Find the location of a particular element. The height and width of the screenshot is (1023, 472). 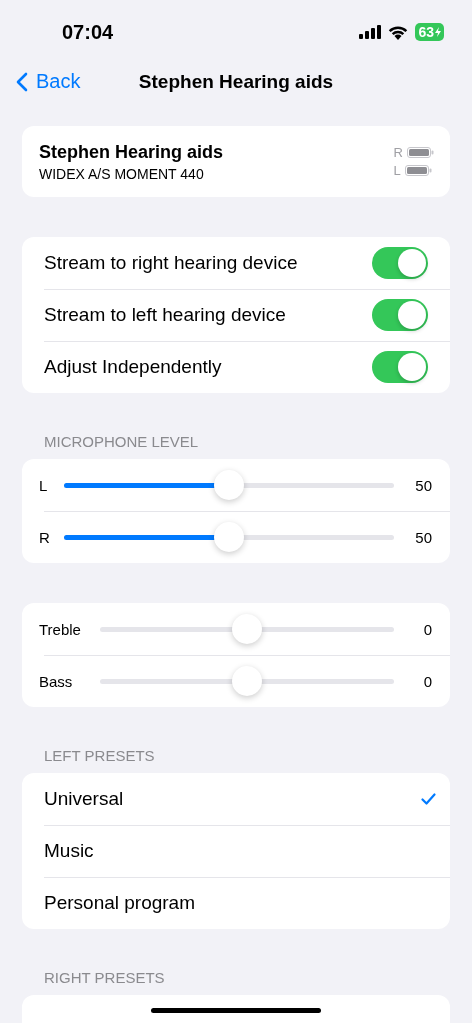

checkmark-icon is located at coordinates (428, 799).